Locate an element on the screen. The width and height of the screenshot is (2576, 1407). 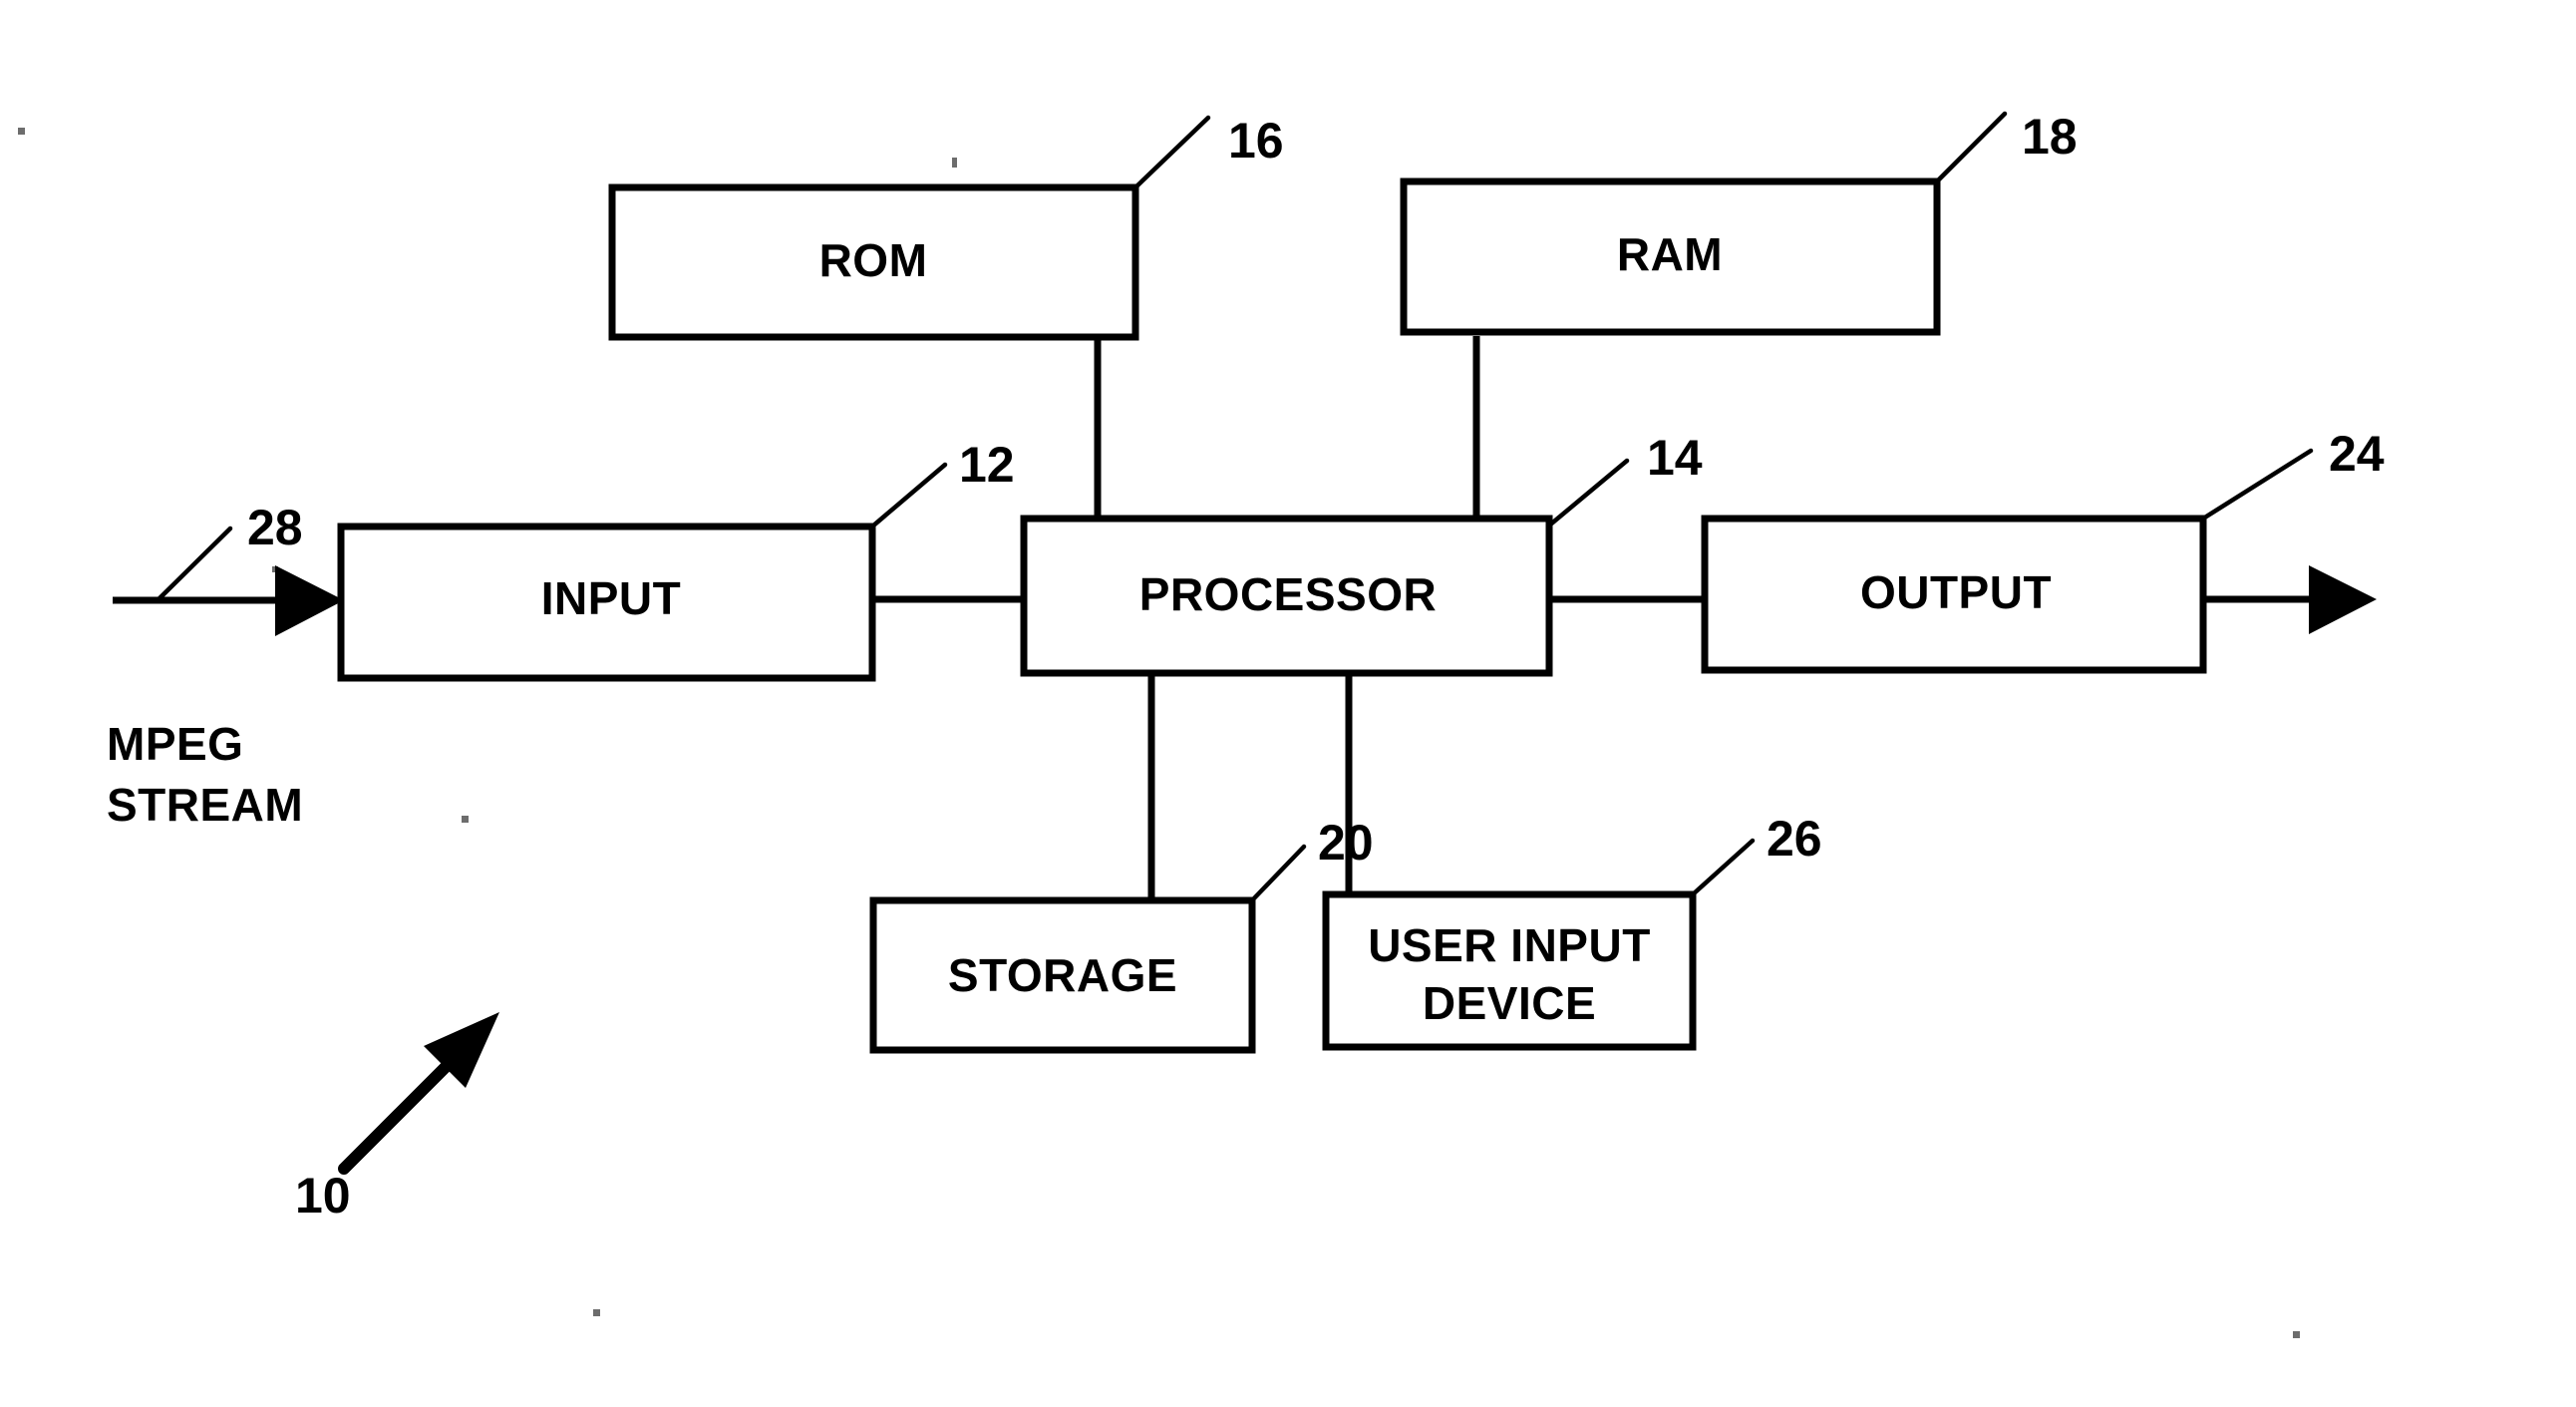
block-user-input-device-label-line1: USER INPUT is located at coordinates (1509, 945).